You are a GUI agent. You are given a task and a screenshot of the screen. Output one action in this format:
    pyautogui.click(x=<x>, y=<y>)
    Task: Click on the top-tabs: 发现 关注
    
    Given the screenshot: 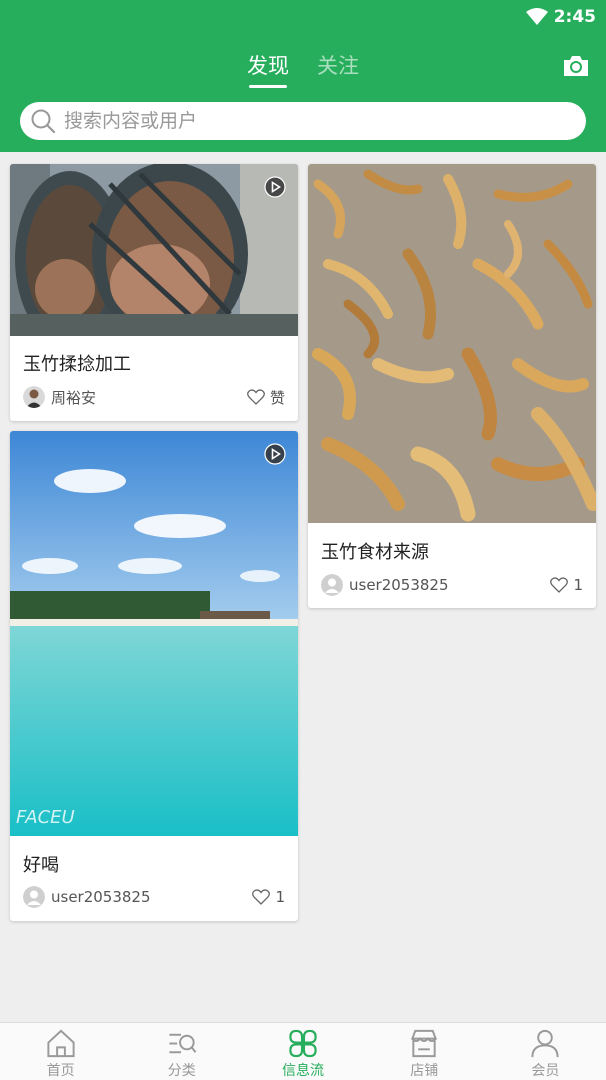 What is the action you would take?
    pyautogui.click(x=303, y=70)
    